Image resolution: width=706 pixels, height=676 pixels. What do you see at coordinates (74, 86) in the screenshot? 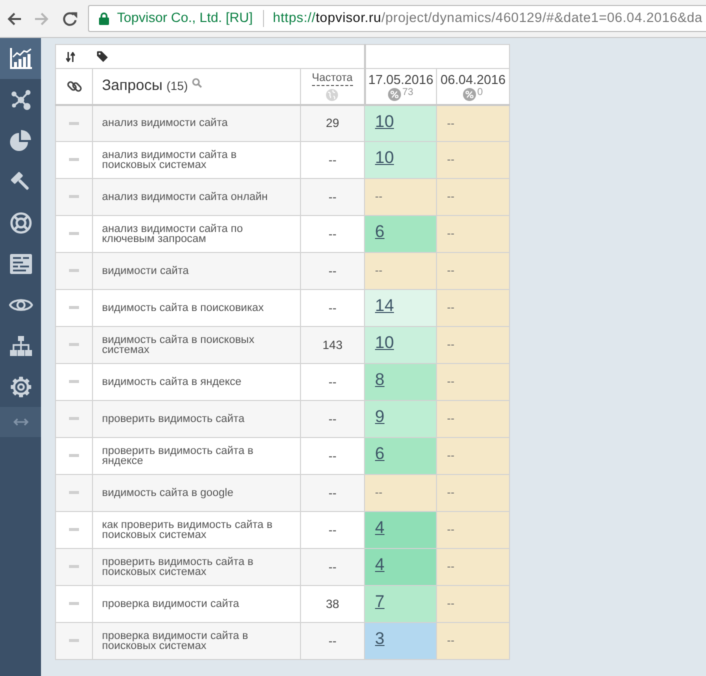
I see `link-icon` at bounding box center [74, 86].